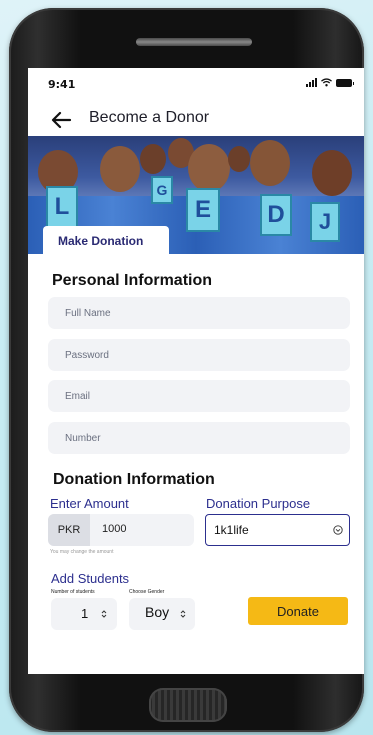 Image resolution: width=373 pixels, height=735 pixels. What do you see at coordinates (69, 530) in the screenshot?
I see `currency-label: PKR` at bounding box center [69, 530].